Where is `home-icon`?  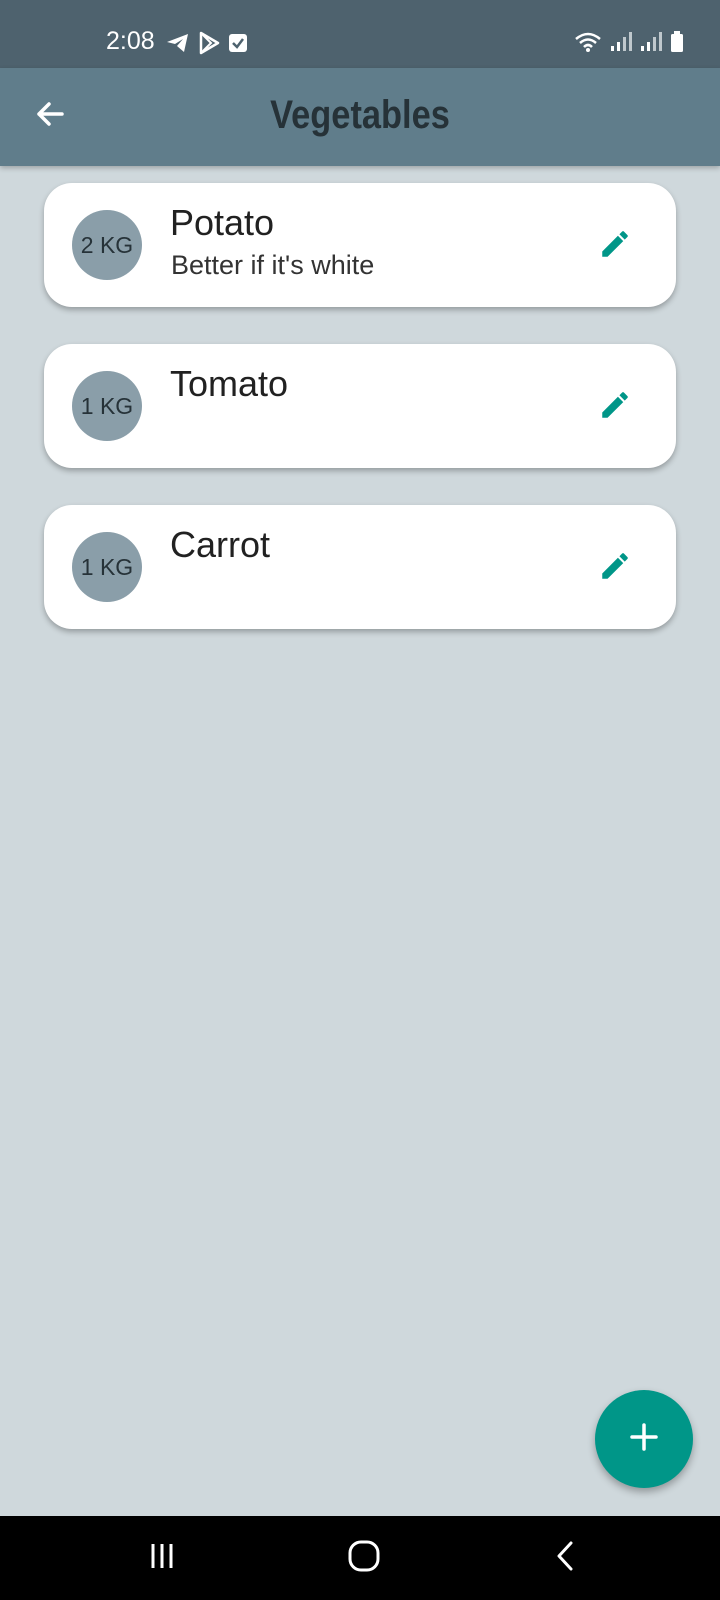
home-icon is located at coordinates (364, 1558).